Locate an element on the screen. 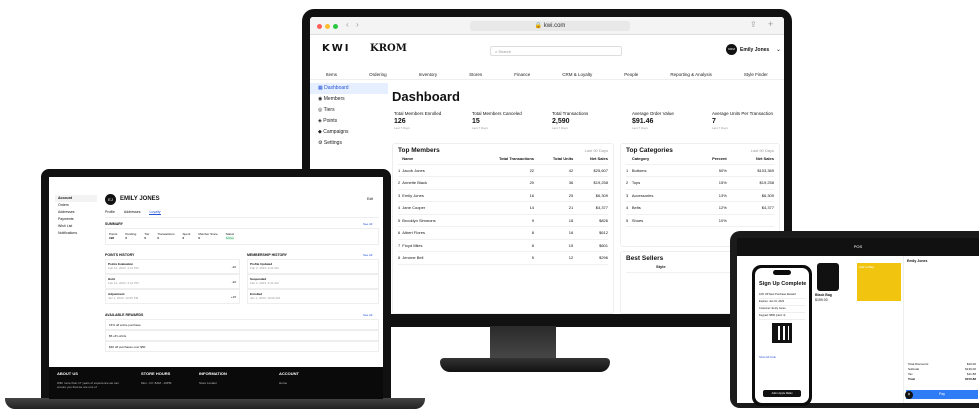 Image resolution: width=979 pixels, height=409 pixels. account-nav-wishlist: Wish List is located at coordinates (76, 226).